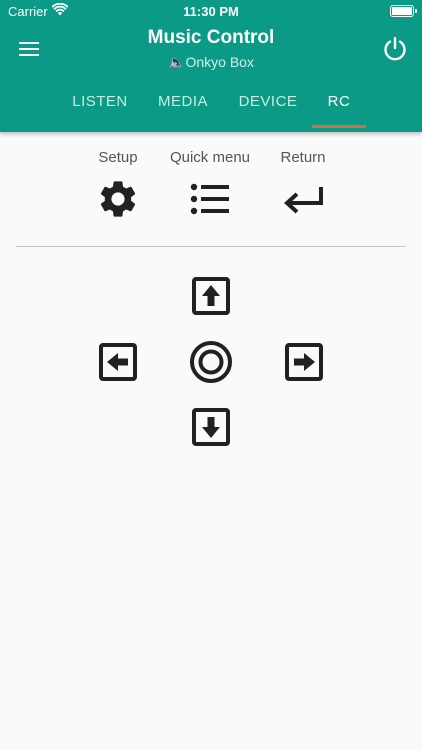 Image resolution: width=422 pixels, height=750 pixels. I want to click on setup-label: Setup, so click(118, 157).